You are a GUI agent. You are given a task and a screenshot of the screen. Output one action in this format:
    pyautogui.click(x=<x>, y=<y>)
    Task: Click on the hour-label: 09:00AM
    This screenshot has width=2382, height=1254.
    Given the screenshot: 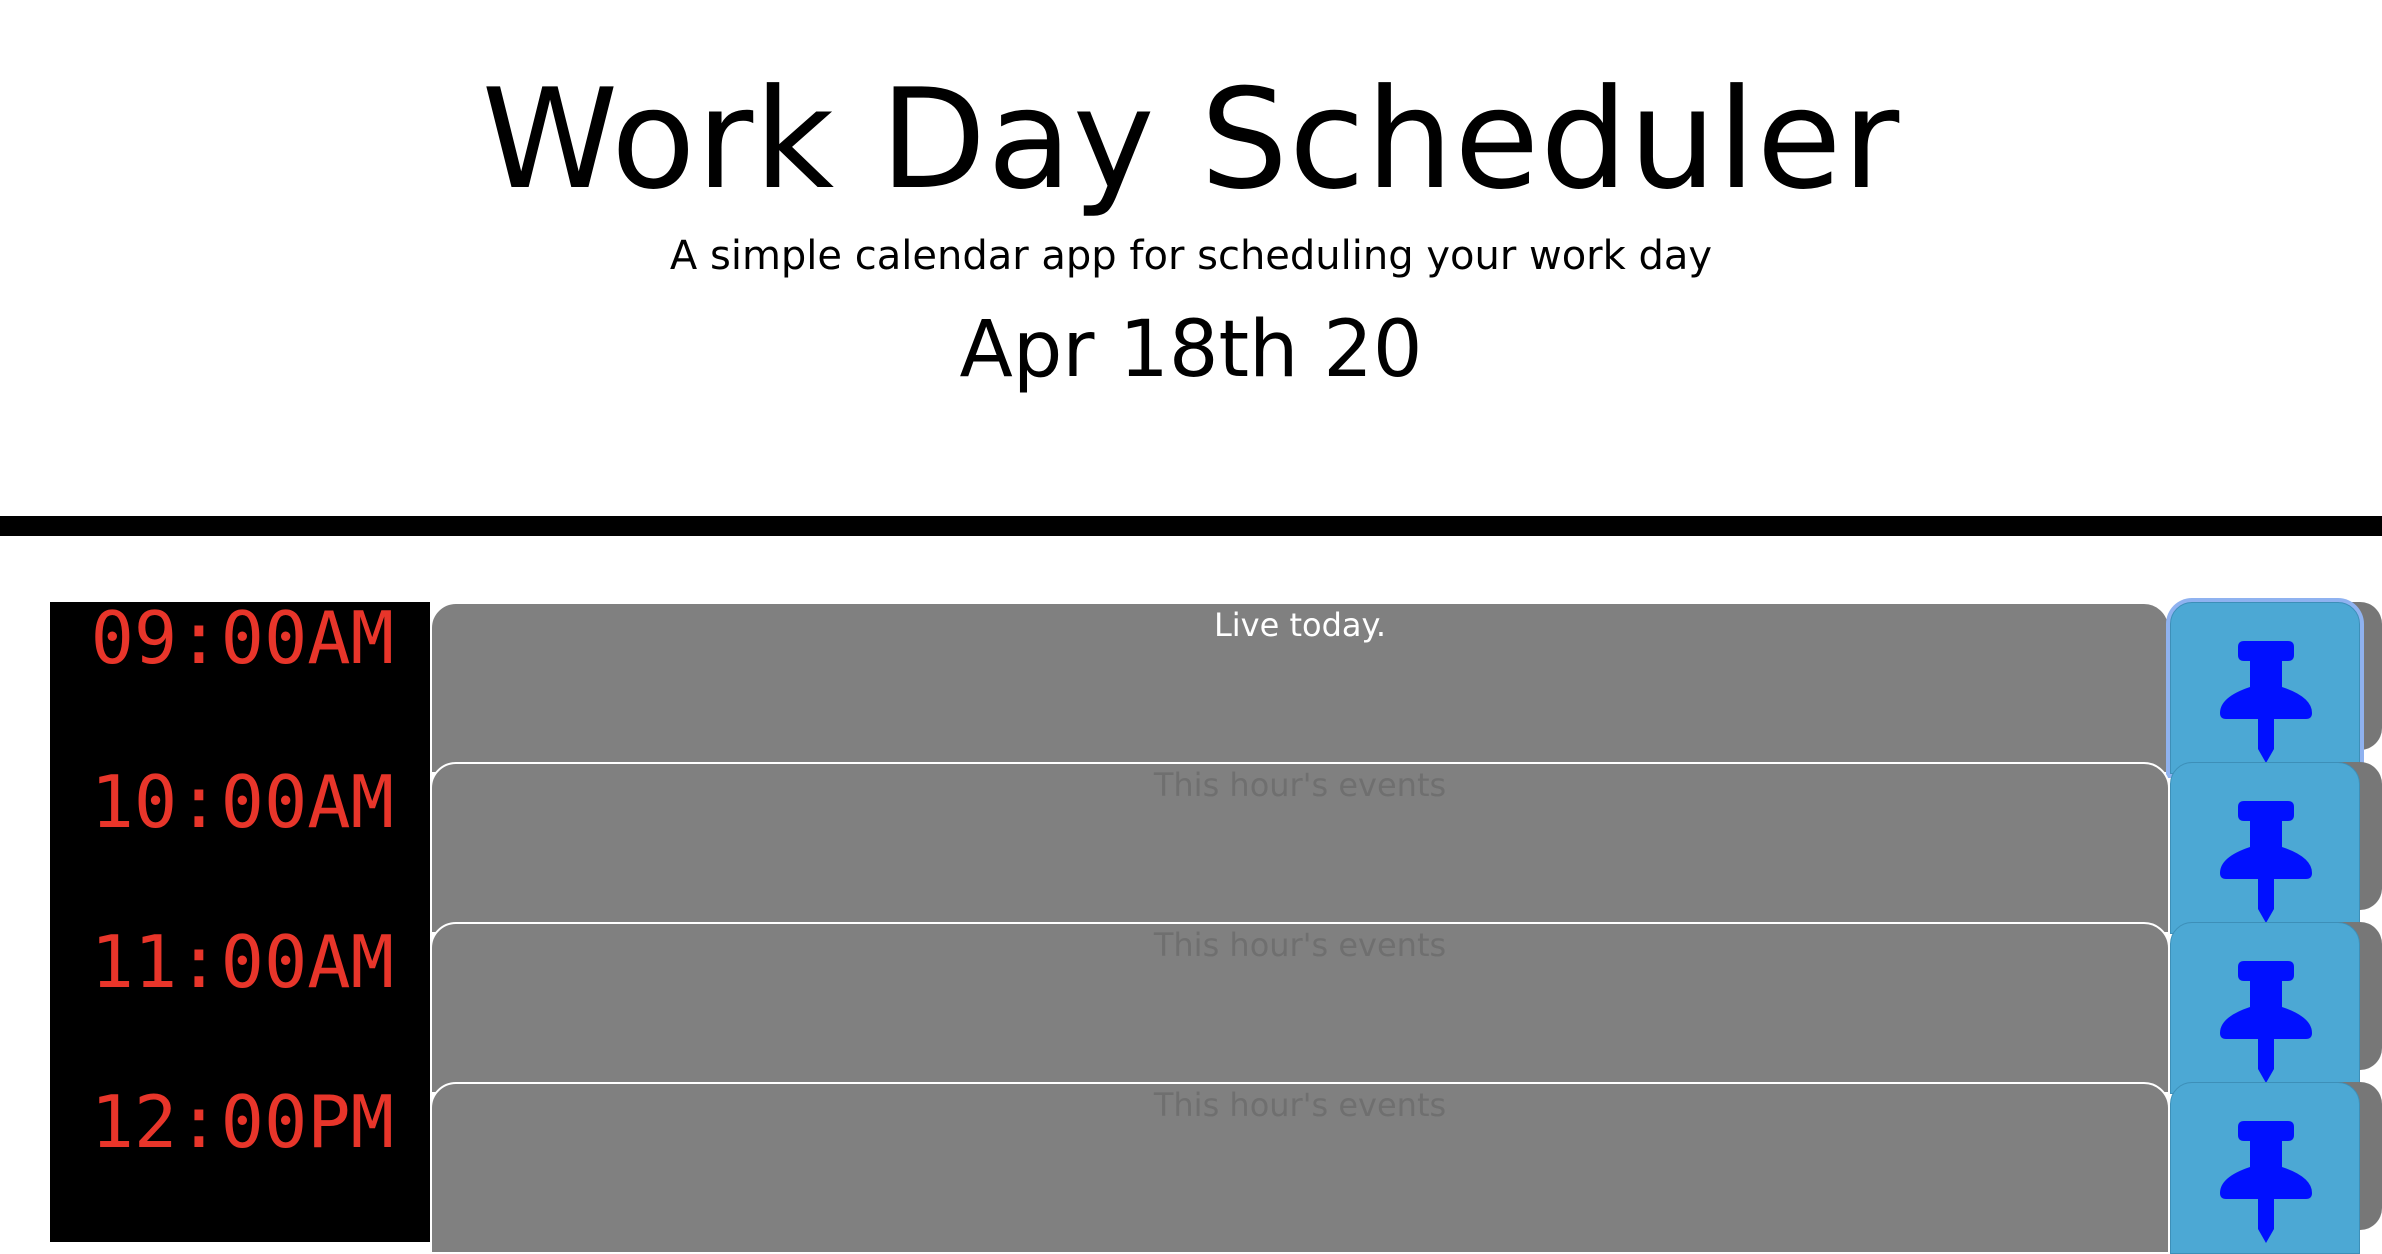 What is the action you would take?
    pyautogui.click(x=240, y=682)
    